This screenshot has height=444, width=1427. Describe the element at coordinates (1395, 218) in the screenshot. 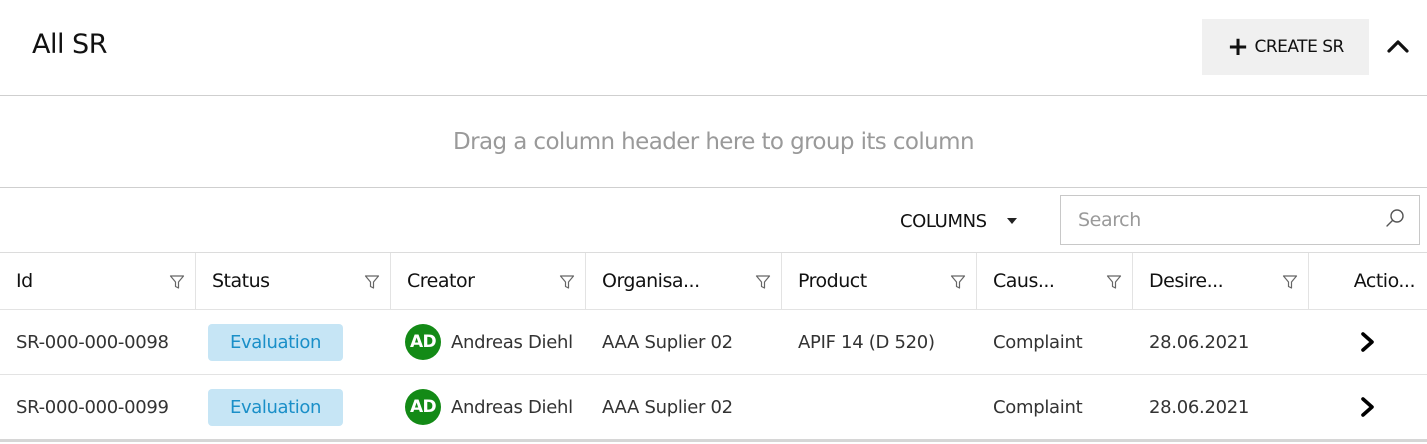

I see `search-icon` at that location.